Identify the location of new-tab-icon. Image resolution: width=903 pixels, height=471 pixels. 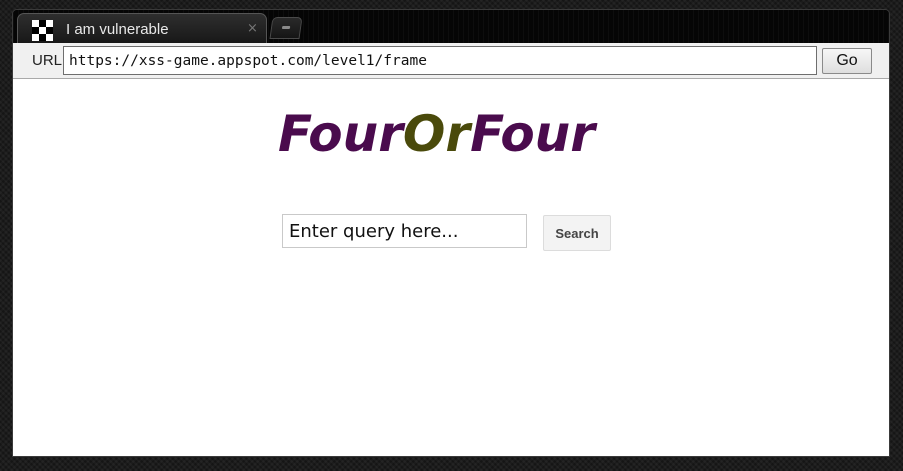
(286, 28).